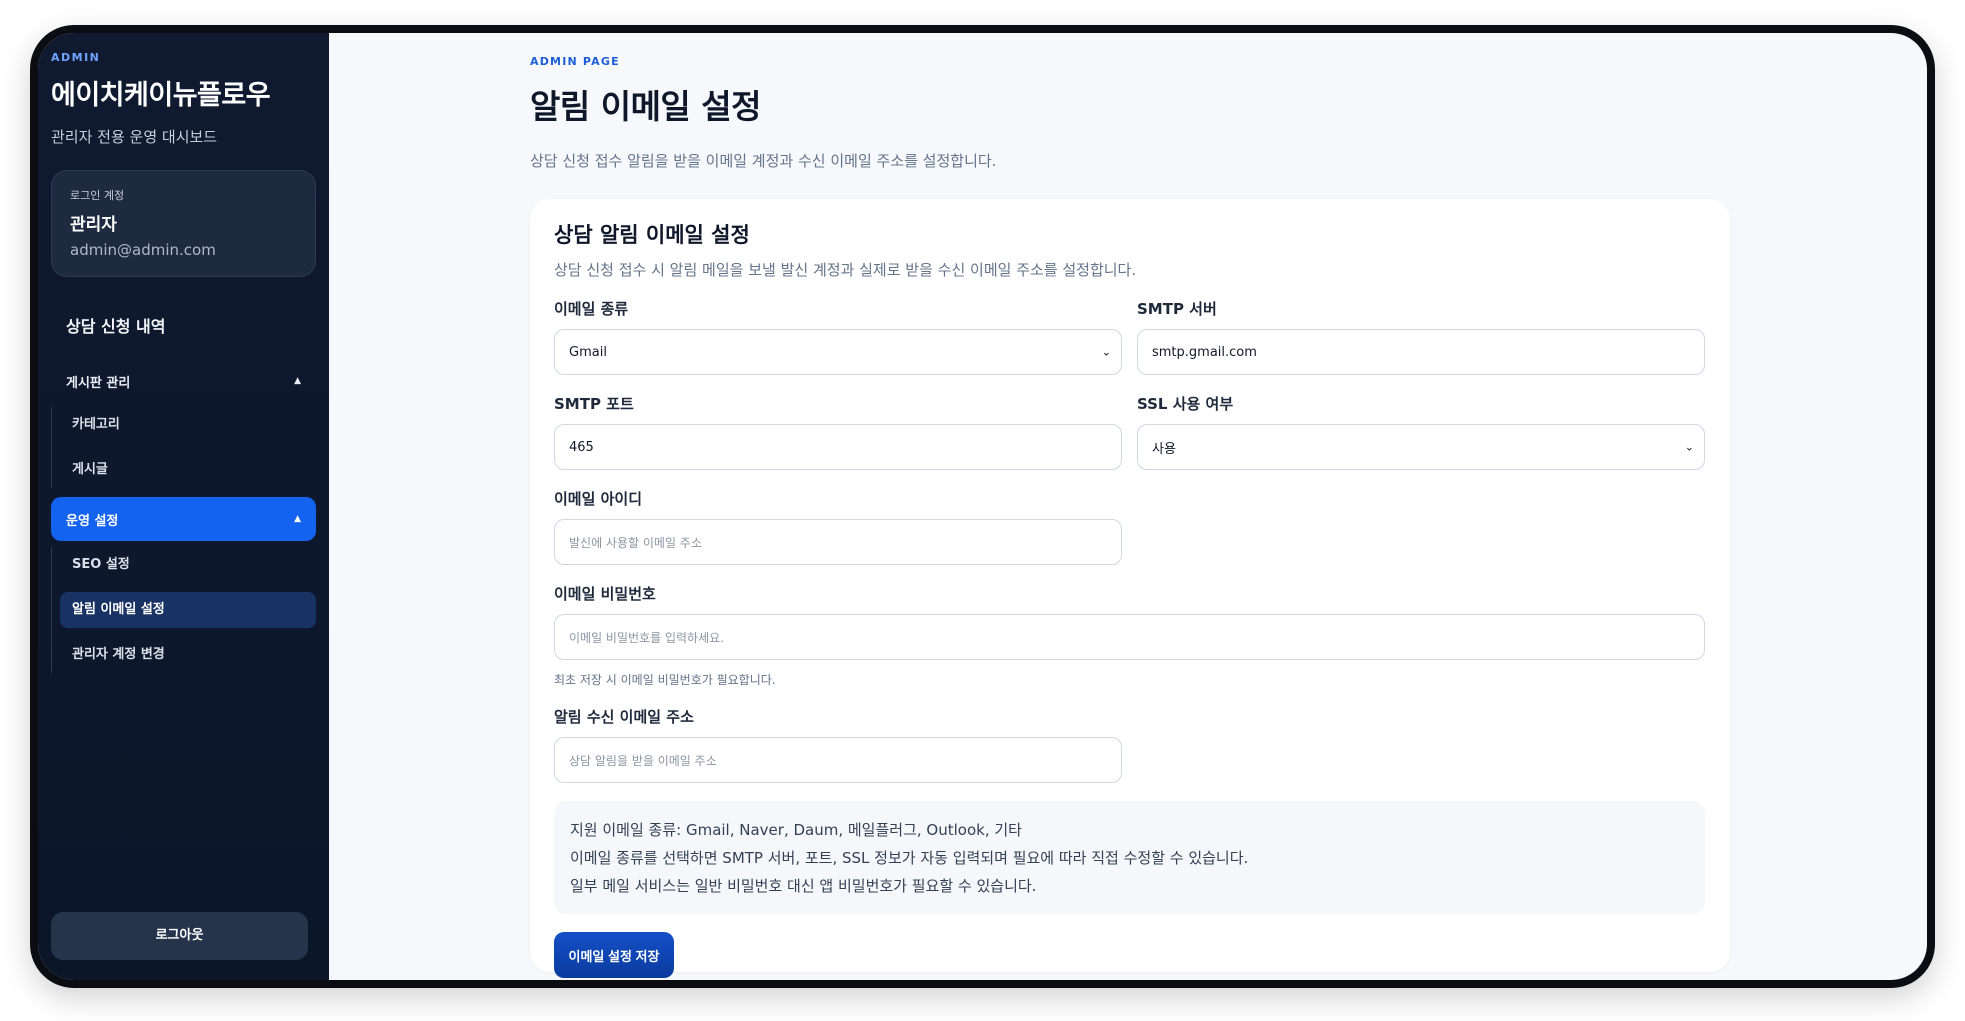  Describe the element at coordinates (183, 223) in the screenshot. I see `account-card: 로그인 계정 관리자 admin@admin.com` at that location.